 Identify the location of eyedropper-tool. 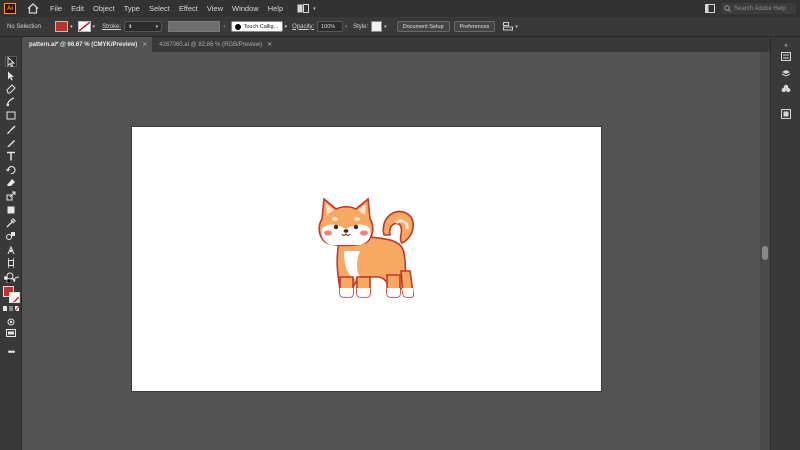
(11, 222).